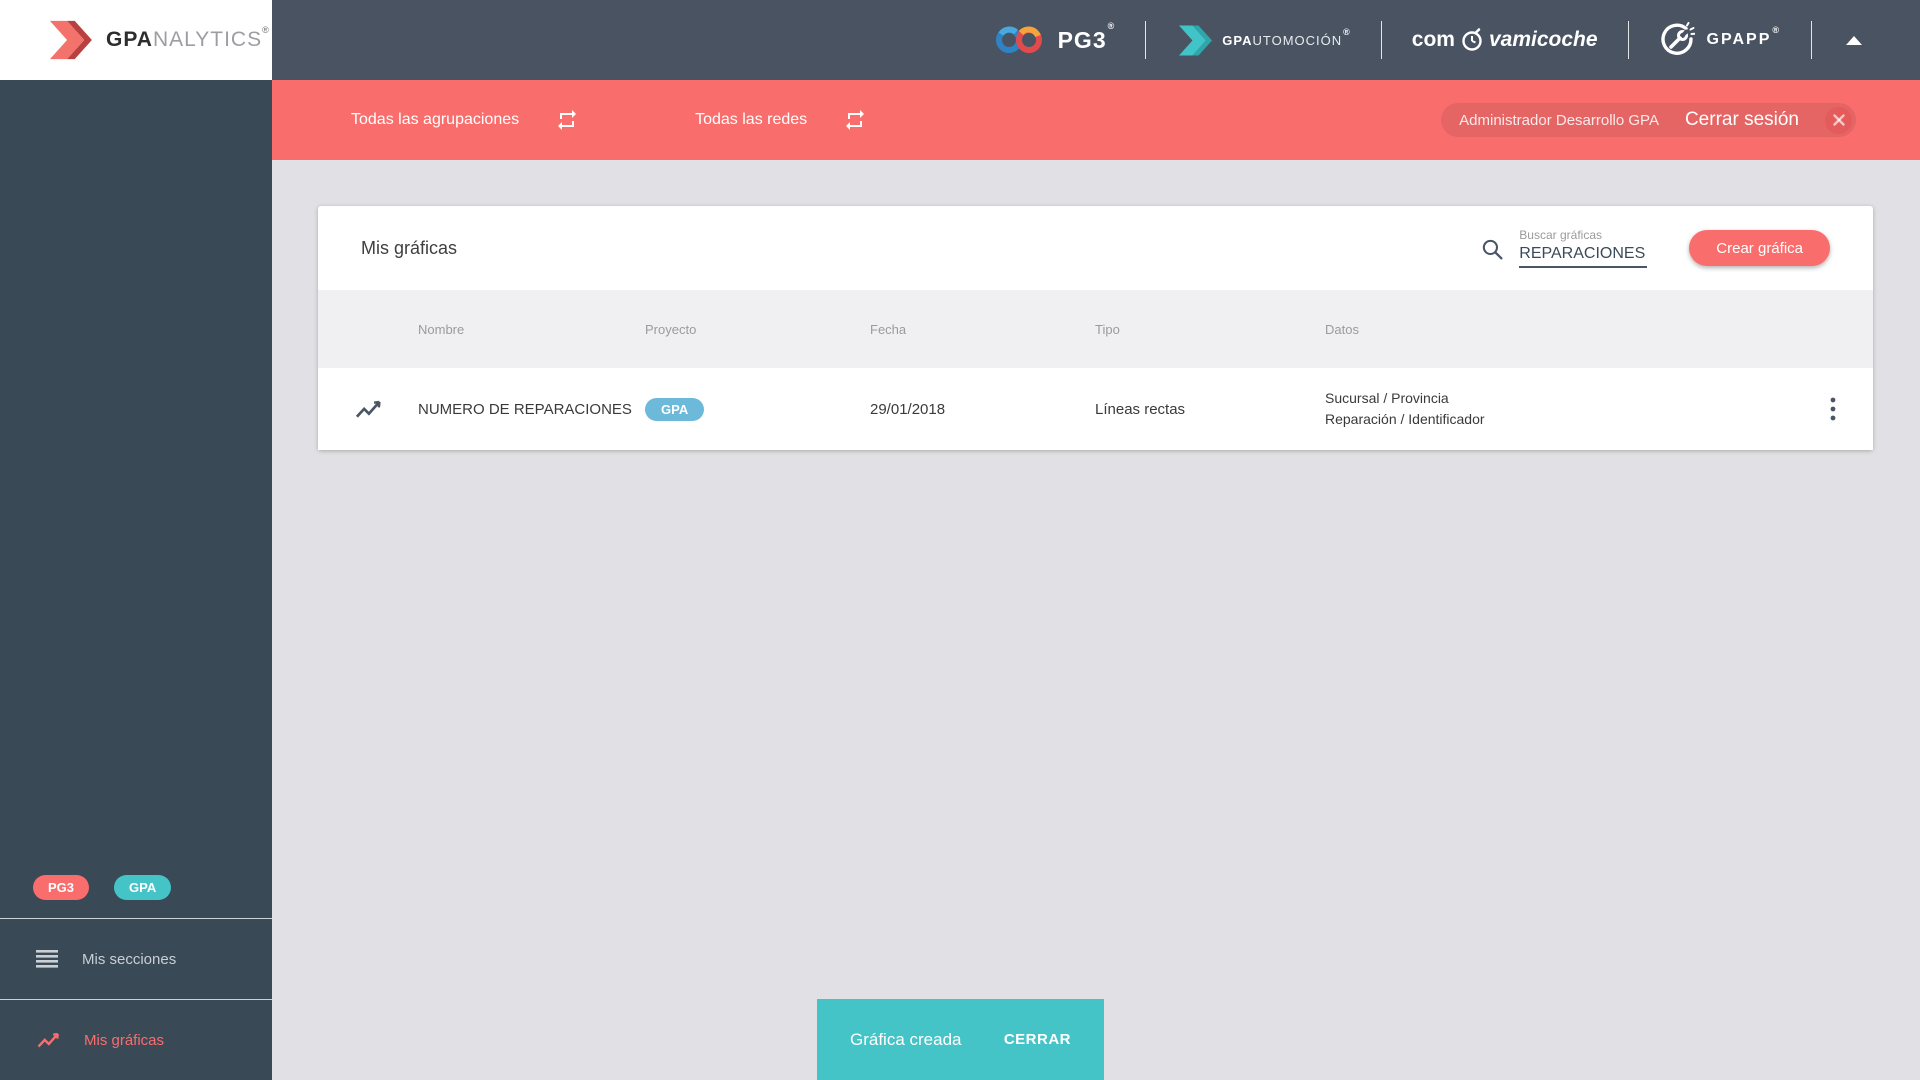 The width and height of the screenshot is (1920, 1080). I want to click on search-field: Buscar gráficas, so click(1583, 248).